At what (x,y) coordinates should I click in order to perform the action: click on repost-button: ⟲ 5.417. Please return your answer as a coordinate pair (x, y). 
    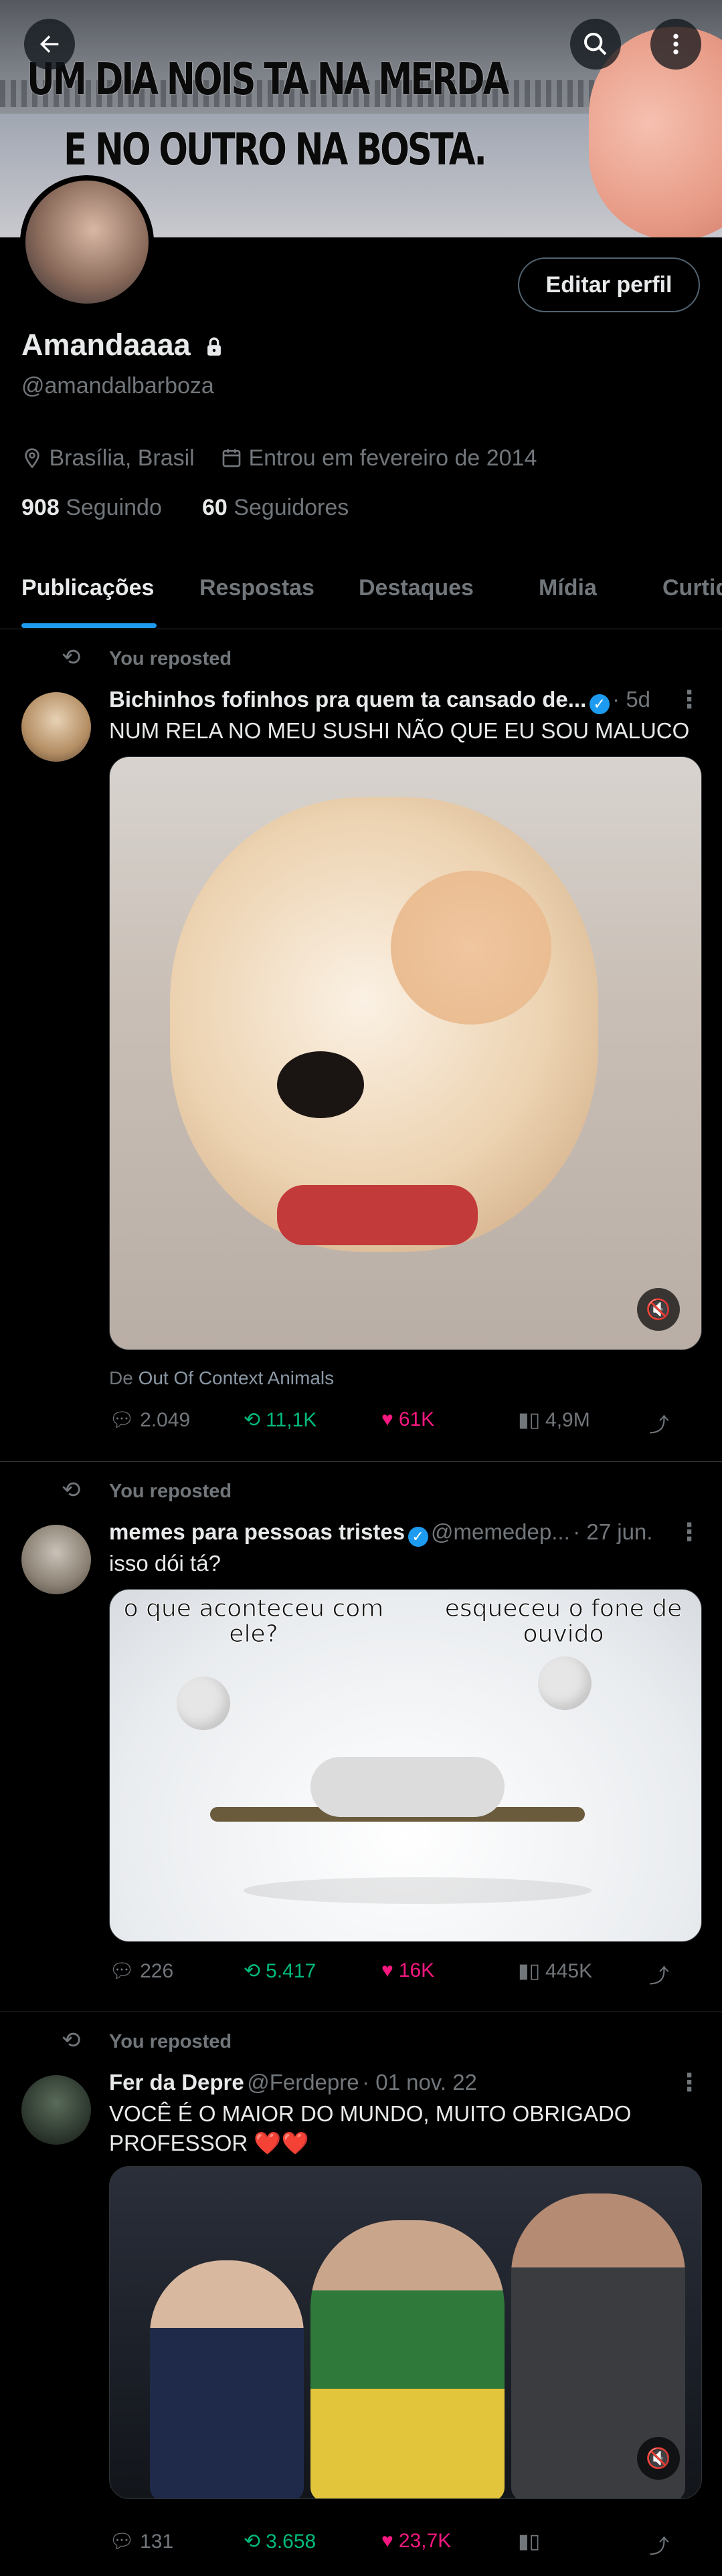
    Looking at the image, I should click on (280, 1971).